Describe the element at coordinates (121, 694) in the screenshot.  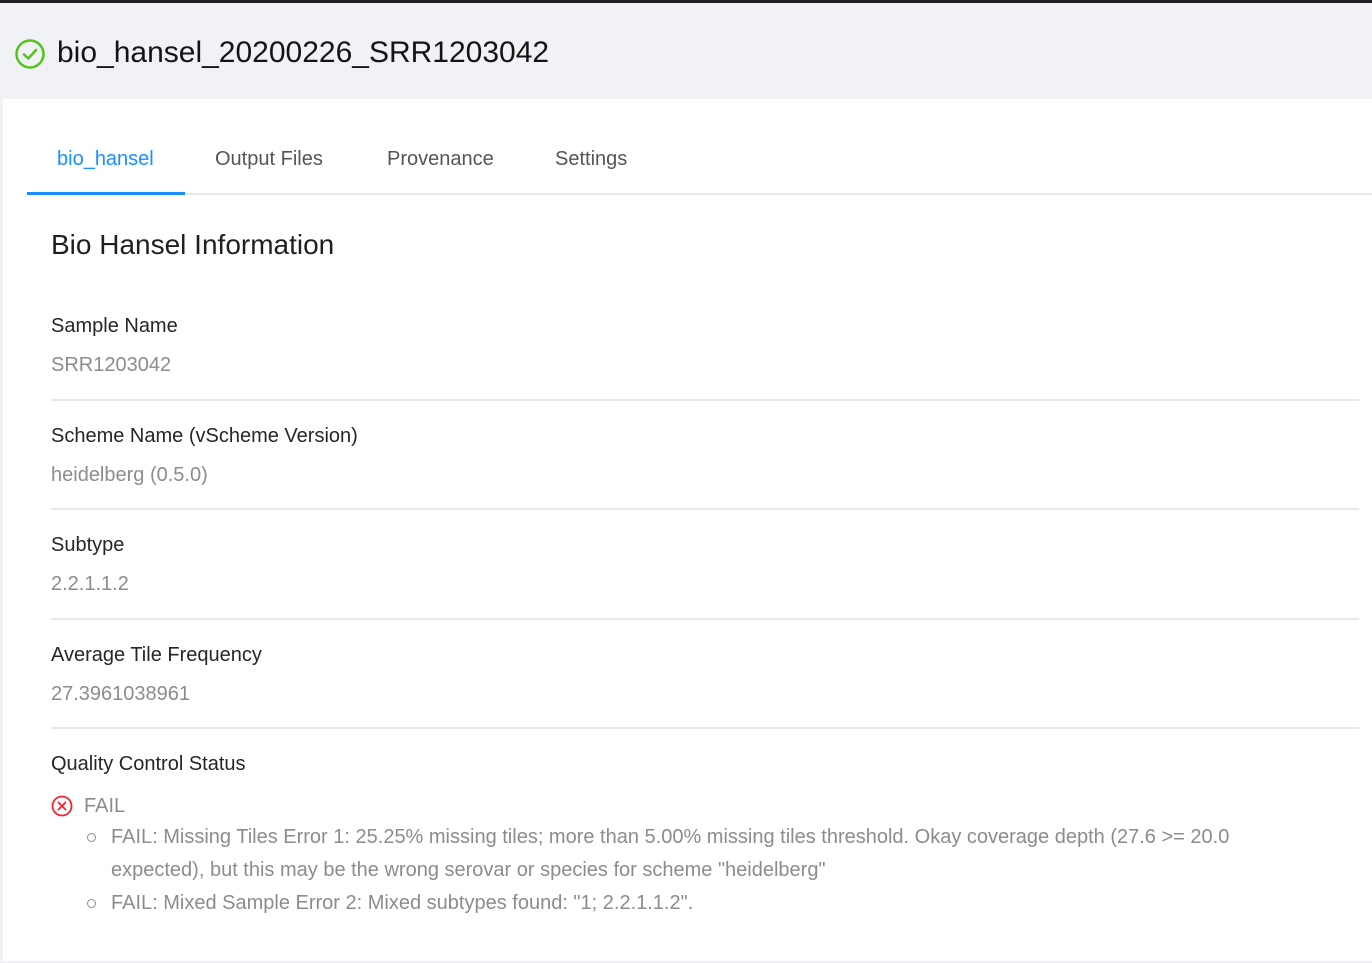
I see `field-value: 27.3961038961` at that location.